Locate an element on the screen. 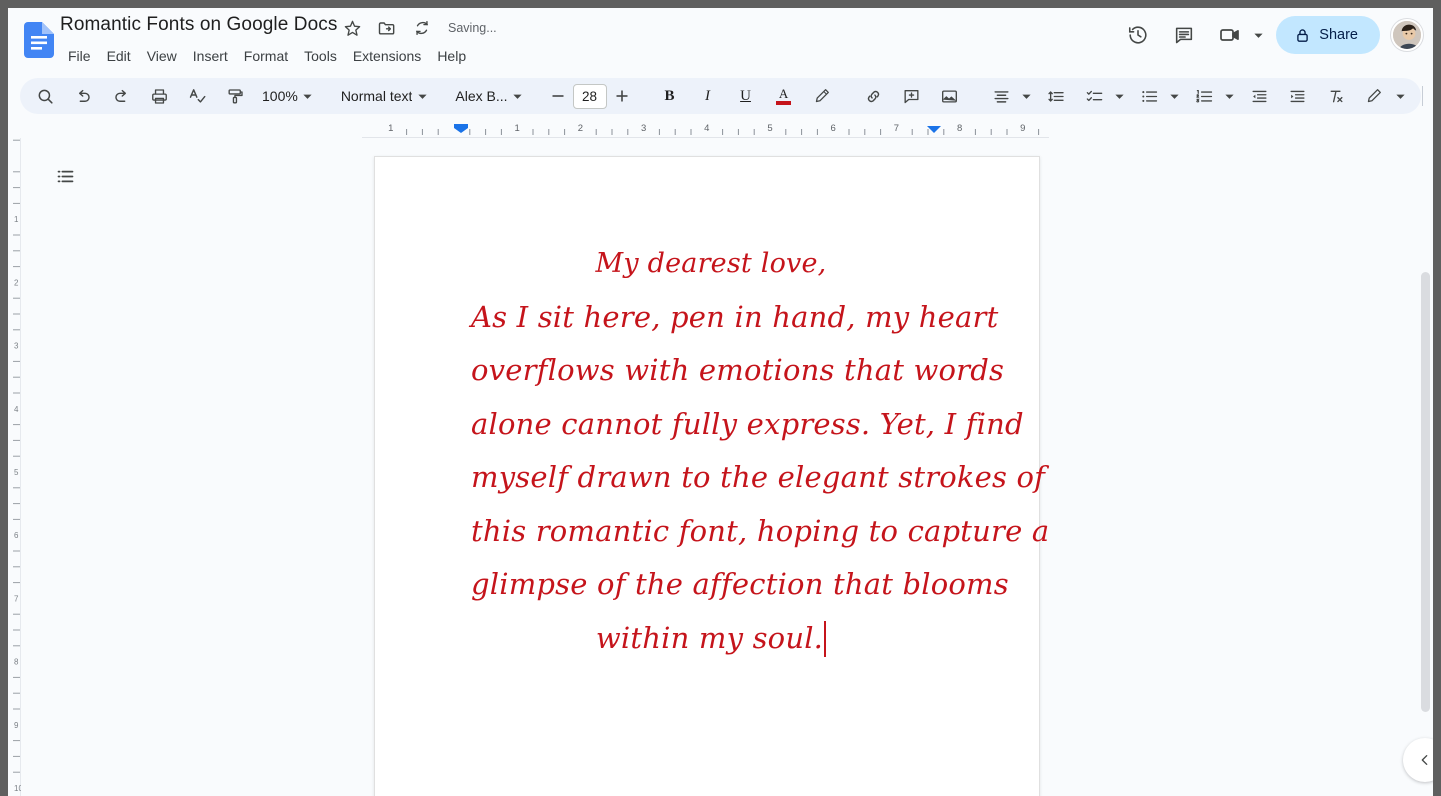 This screenshot has height=796, width=1441. bulleted-list-icon is located at coordinates (1150, 96).